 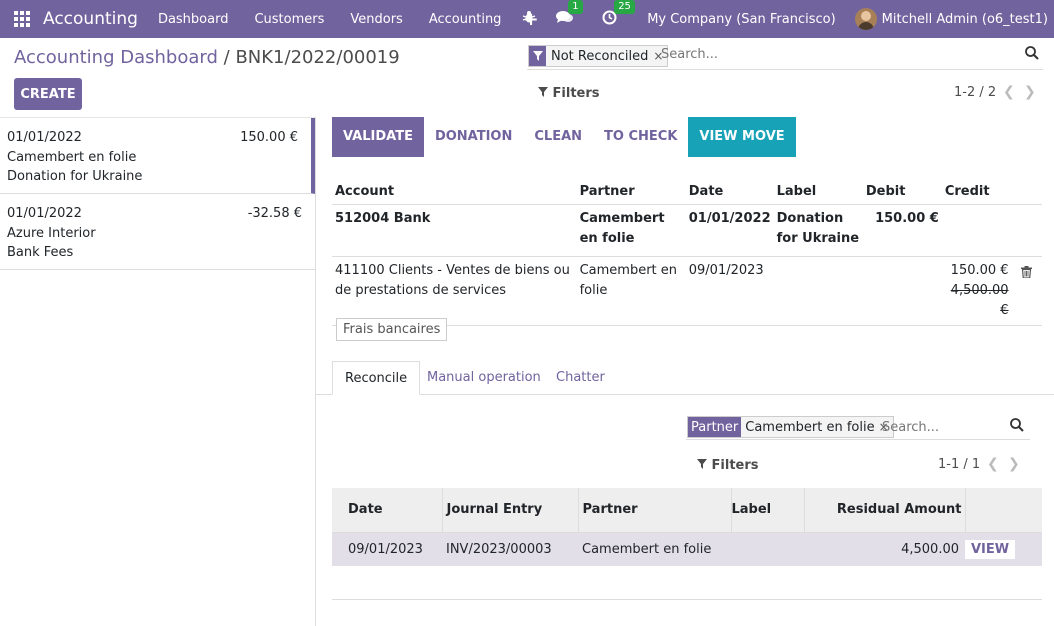 I want to click on menu-customers: Customers, so click(x=289, y=19).